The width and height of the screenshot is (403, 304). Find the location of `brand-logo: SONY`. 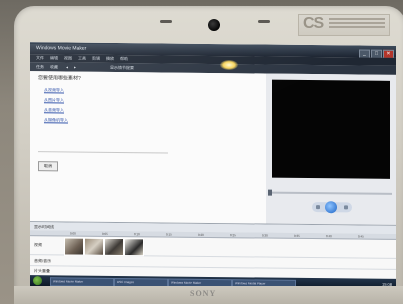

brand-logo: SONY is located at coordinates (203, 293).